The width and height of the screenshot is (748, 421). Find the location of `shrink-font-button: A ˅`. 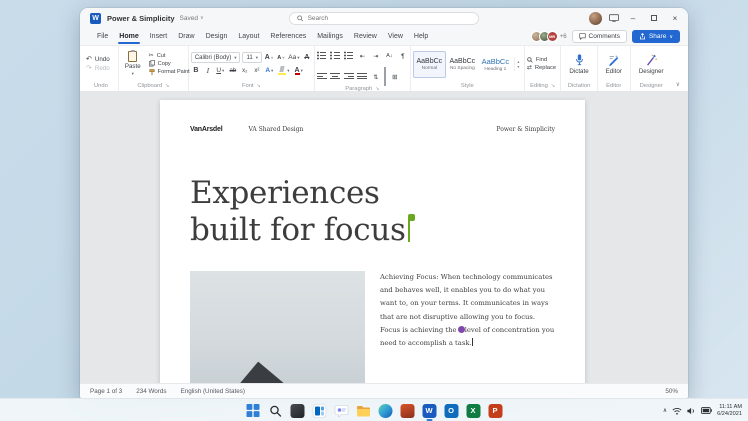

shrink-font-button: A ˅ is located at coordinates (281, 57).